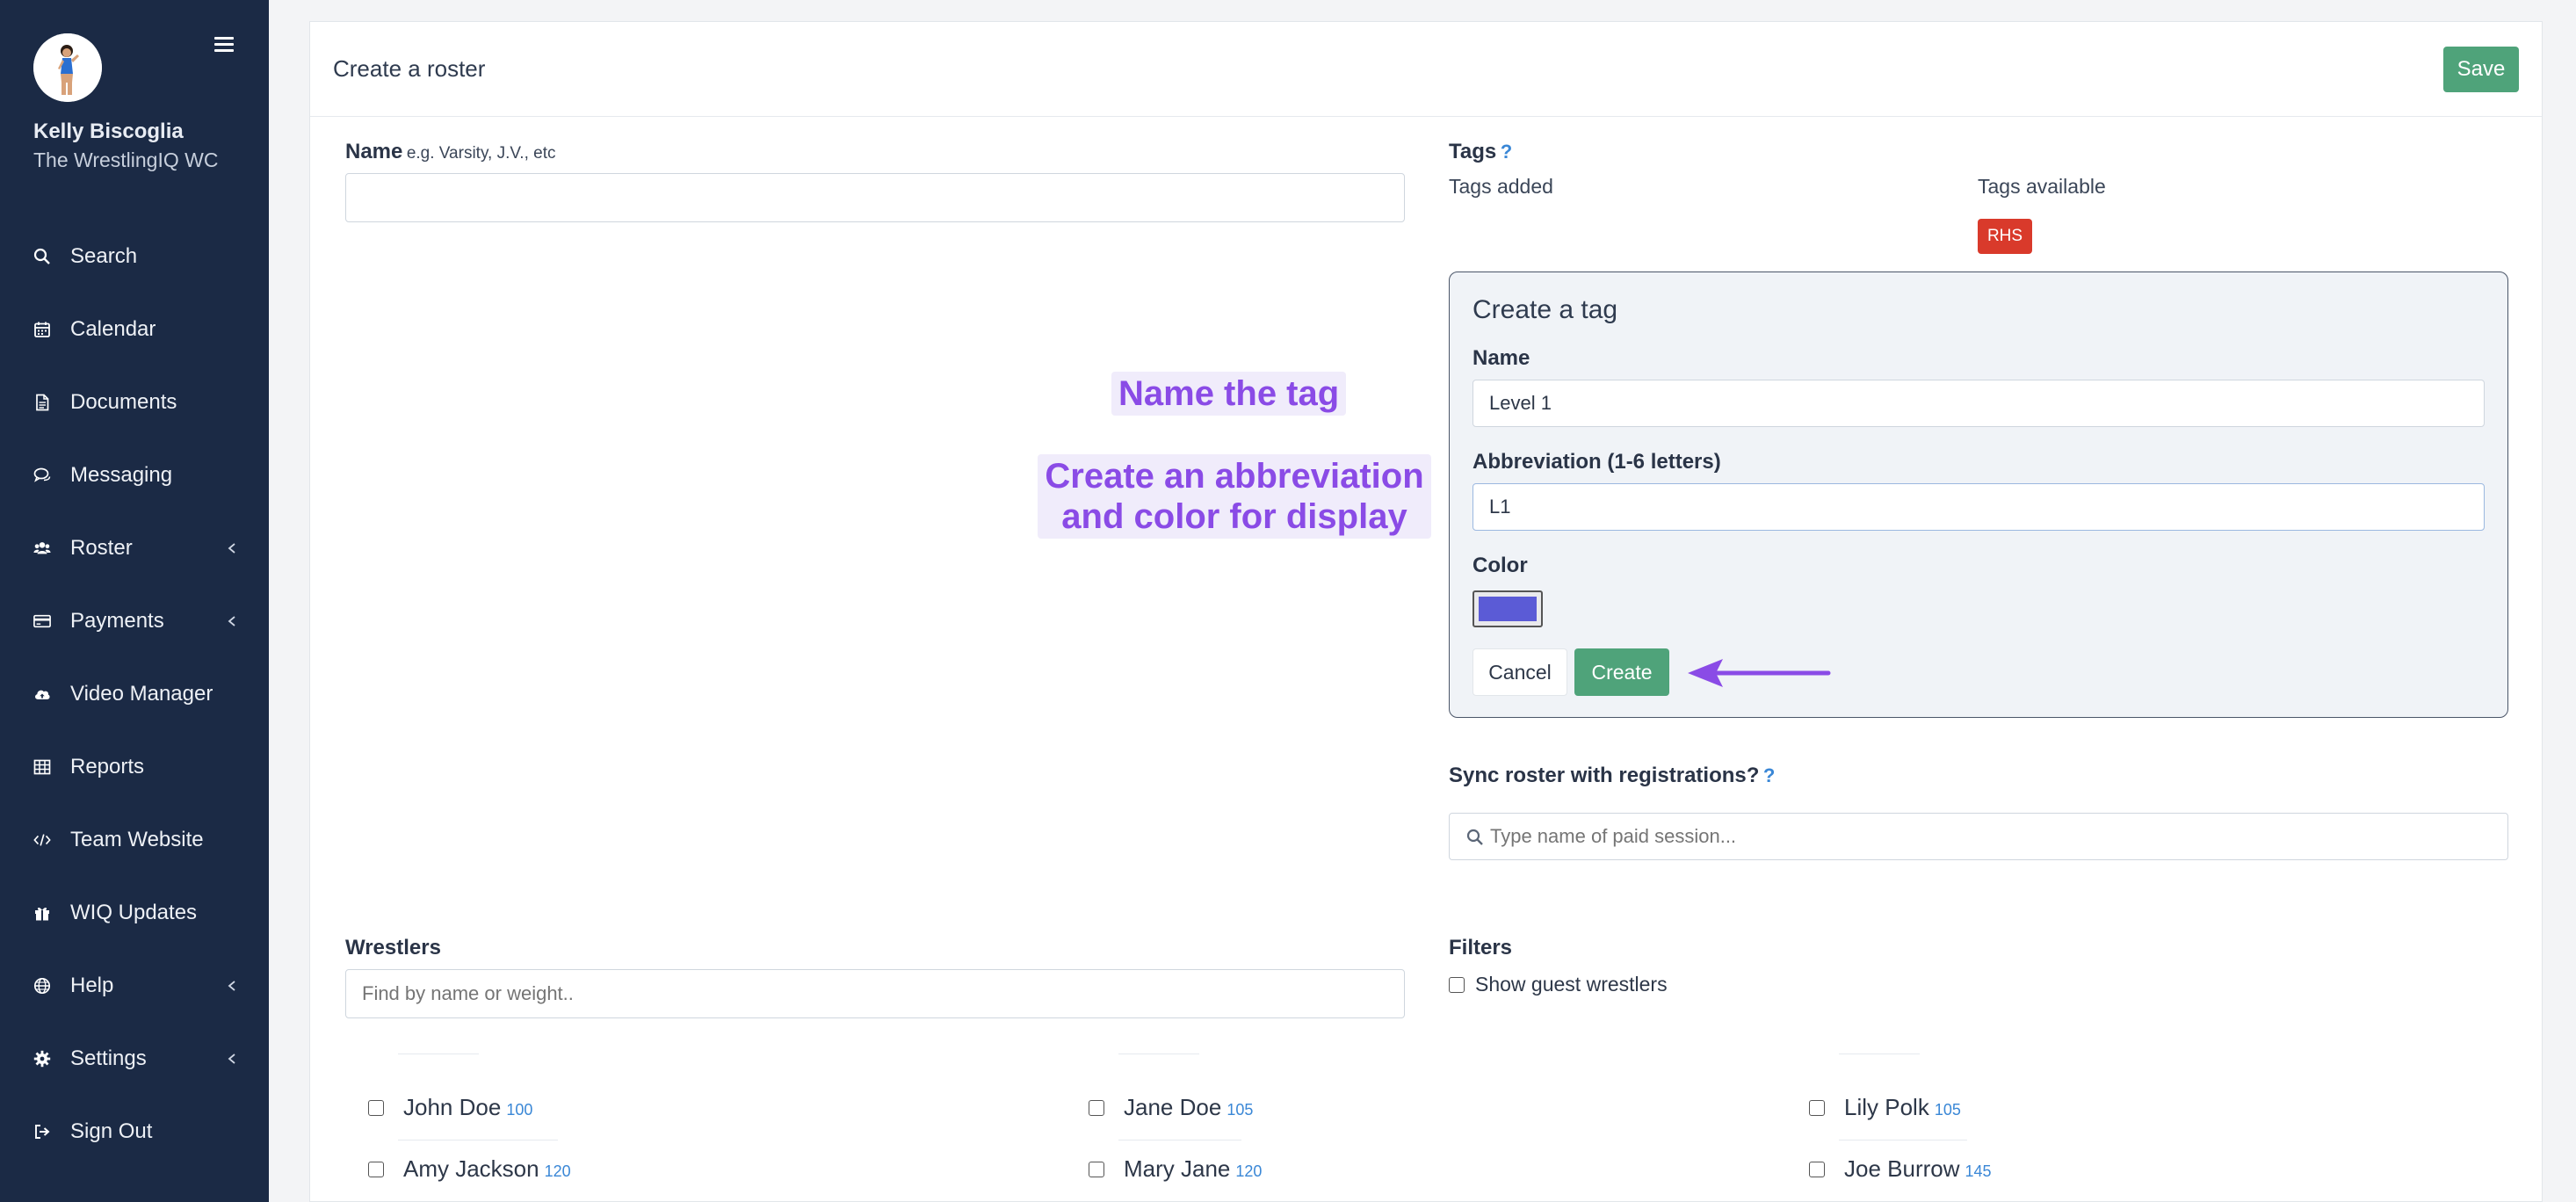  I want to click on tags-help-icon: ?, so click(1506, 152).